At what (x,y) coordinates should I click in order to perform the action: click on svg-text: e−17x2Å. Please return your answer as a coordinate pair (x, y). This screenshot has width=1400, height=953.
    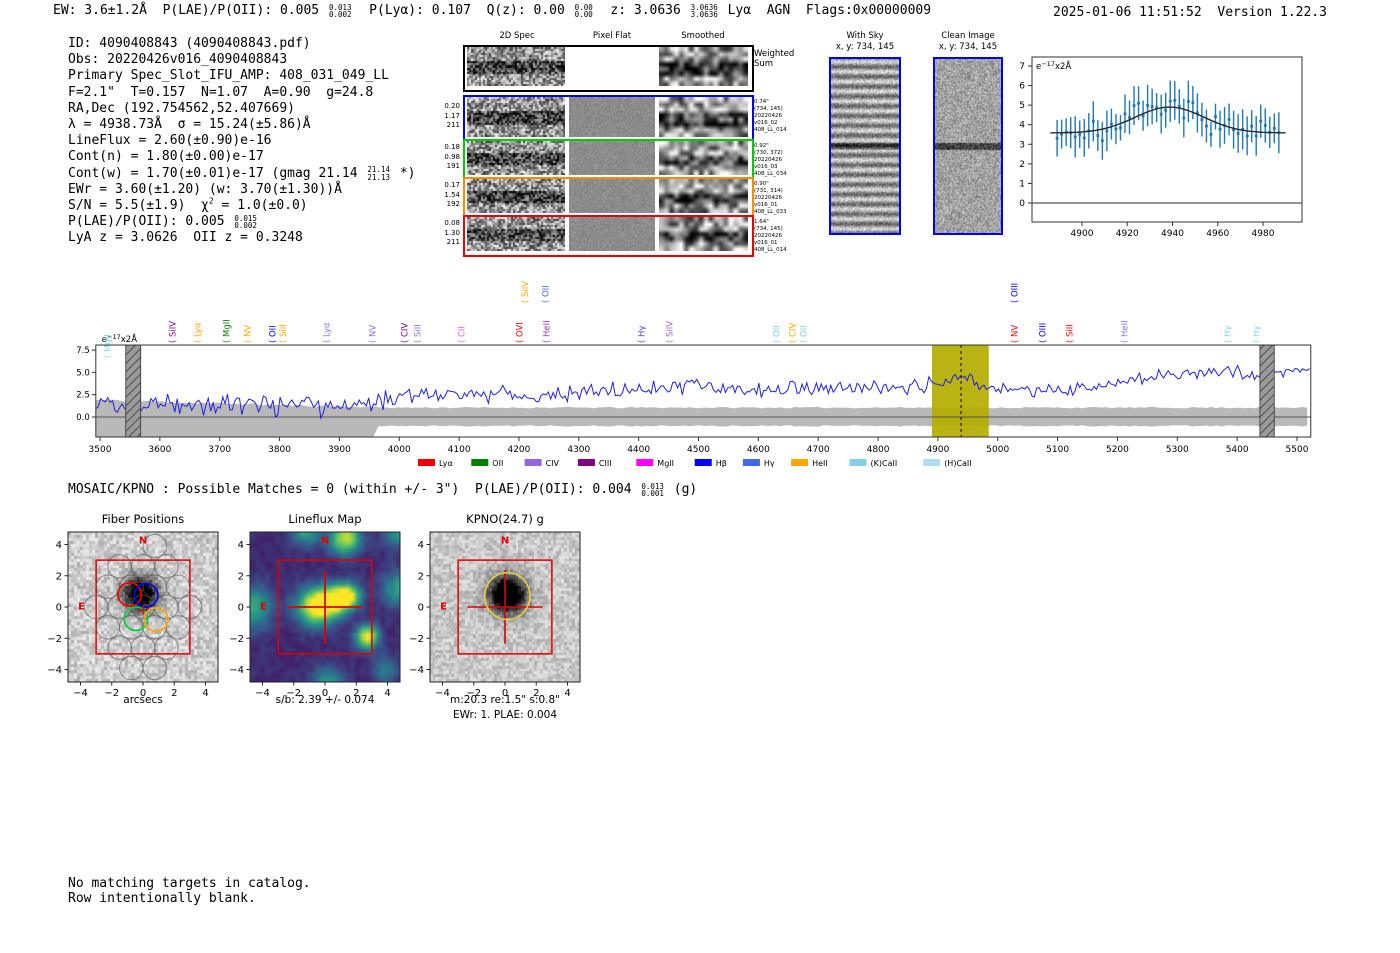
    Looking at the image, I should click on (1053, 66).